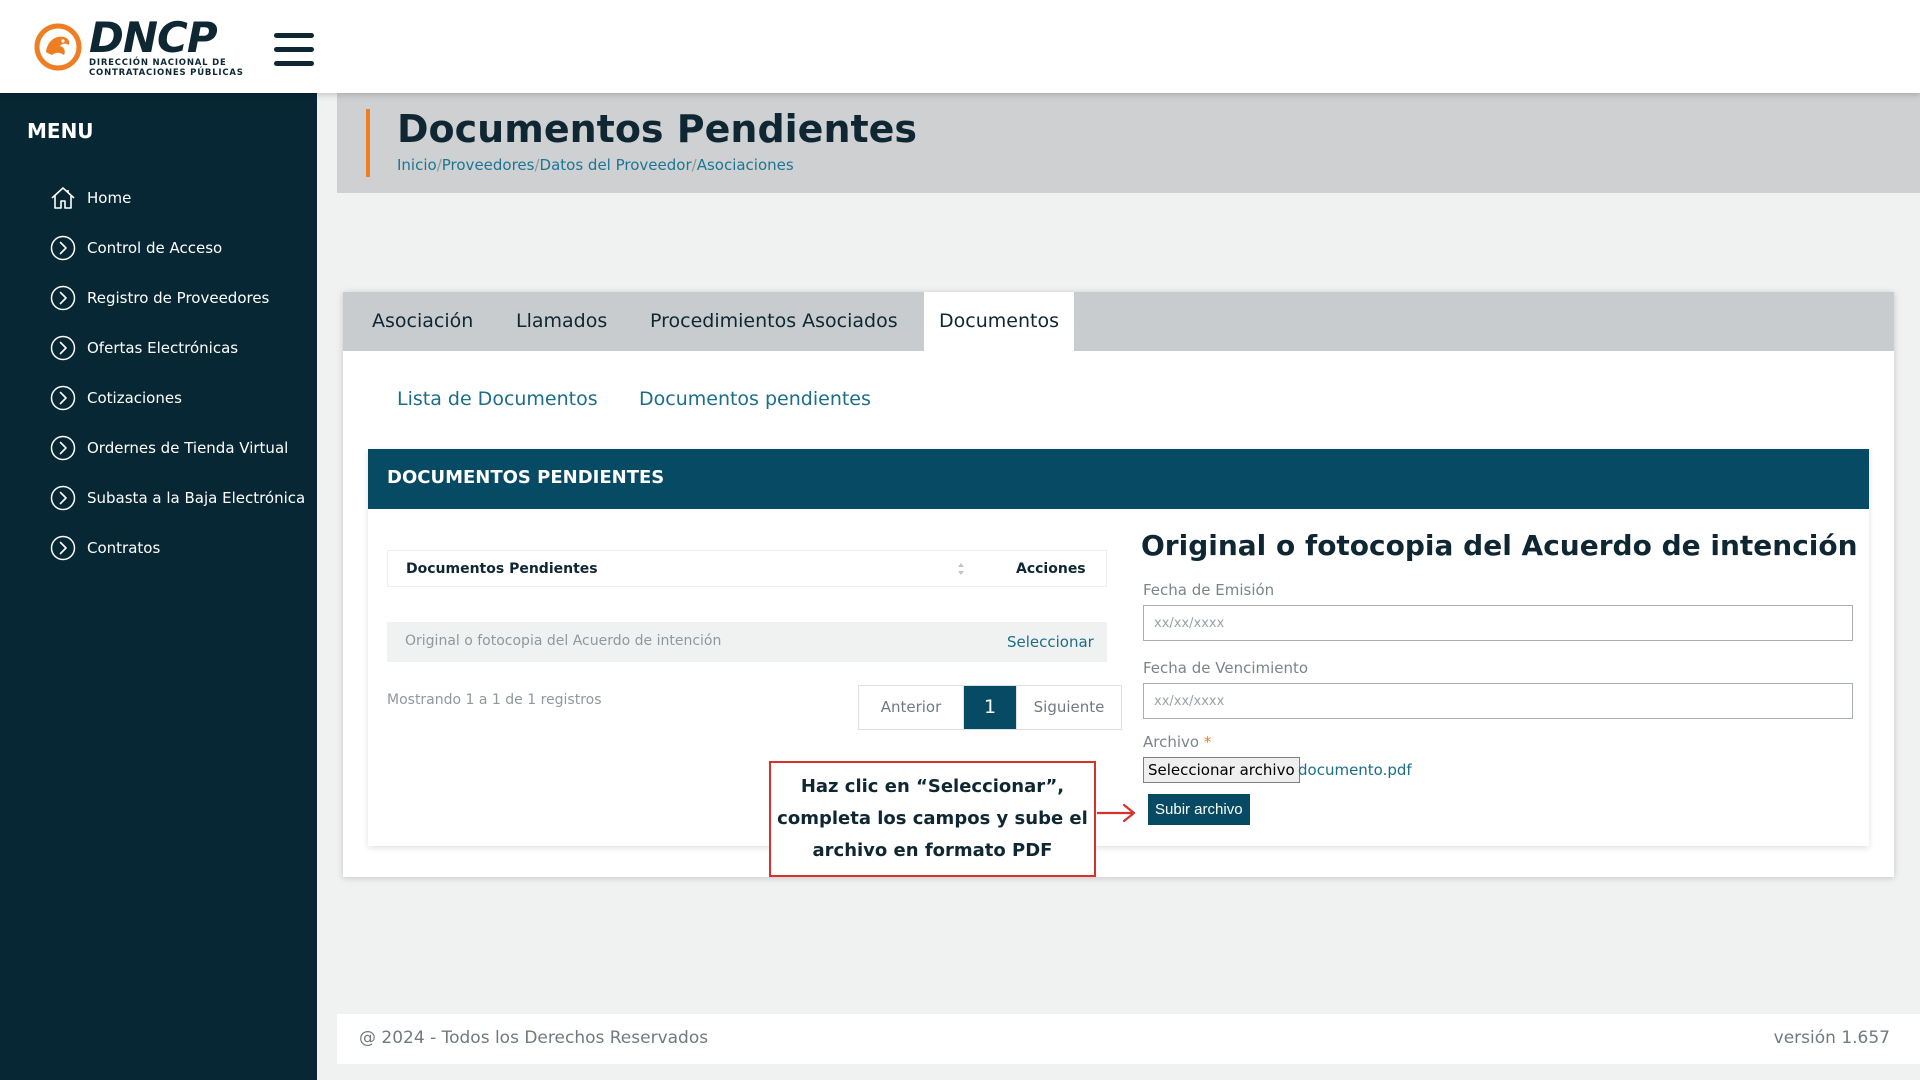  Describe the element at coordinates (1118, 479) in the screenshot. I see `panel-header: DOCUMENTOS PENDIENTES` at that location.